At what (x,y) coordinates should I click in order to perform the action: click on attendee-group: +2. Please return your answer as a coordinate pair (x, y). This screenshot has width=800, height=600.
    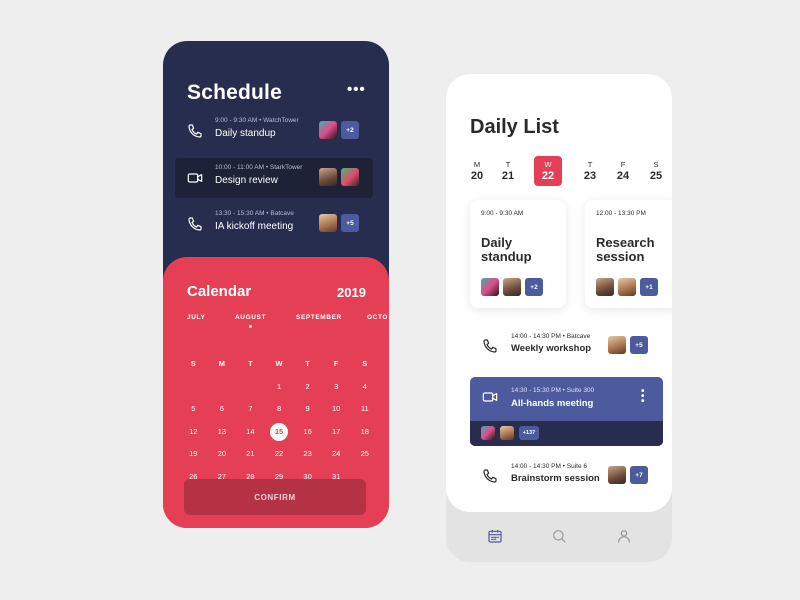
    Looking at the image, I should click on (339, 130).